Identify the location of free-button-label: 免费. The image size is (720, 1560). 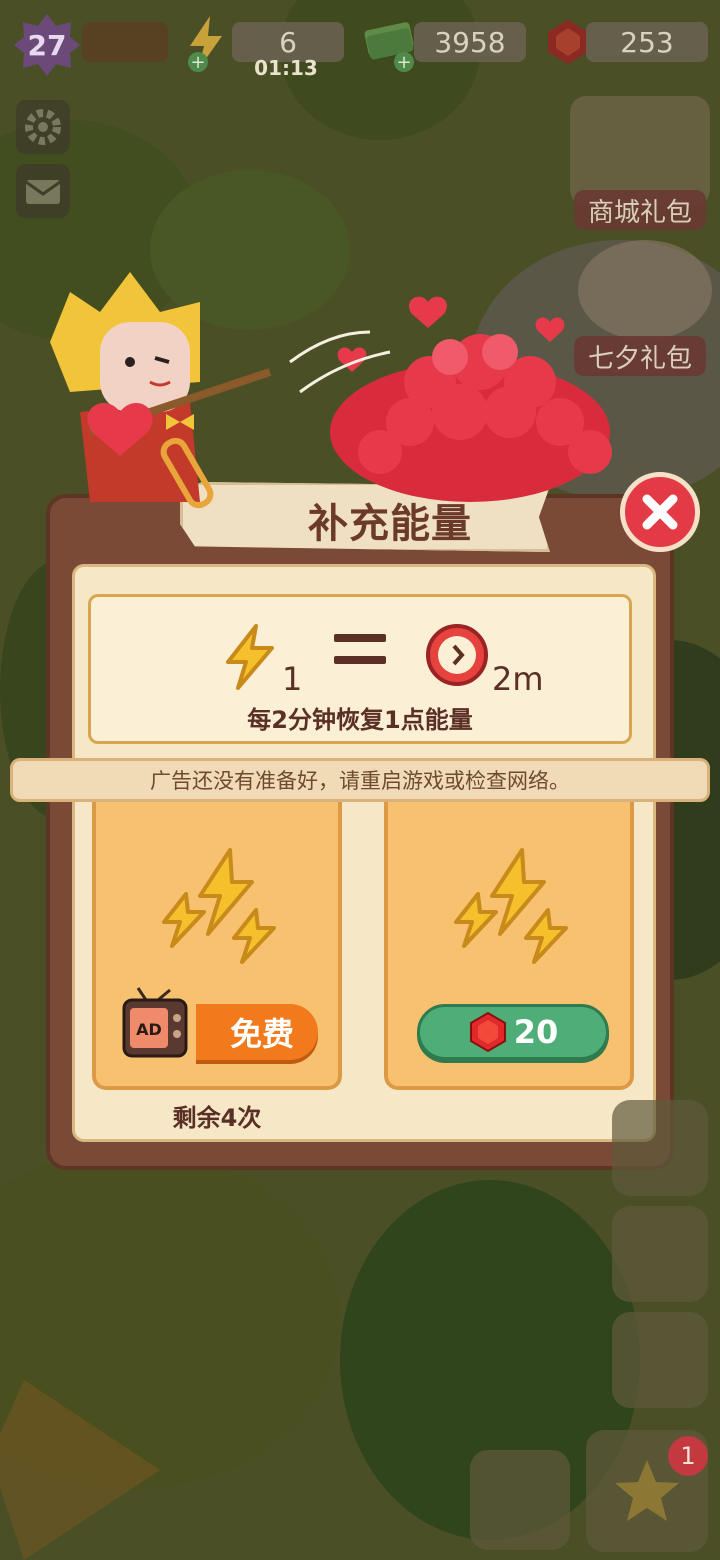
(261, 1034).